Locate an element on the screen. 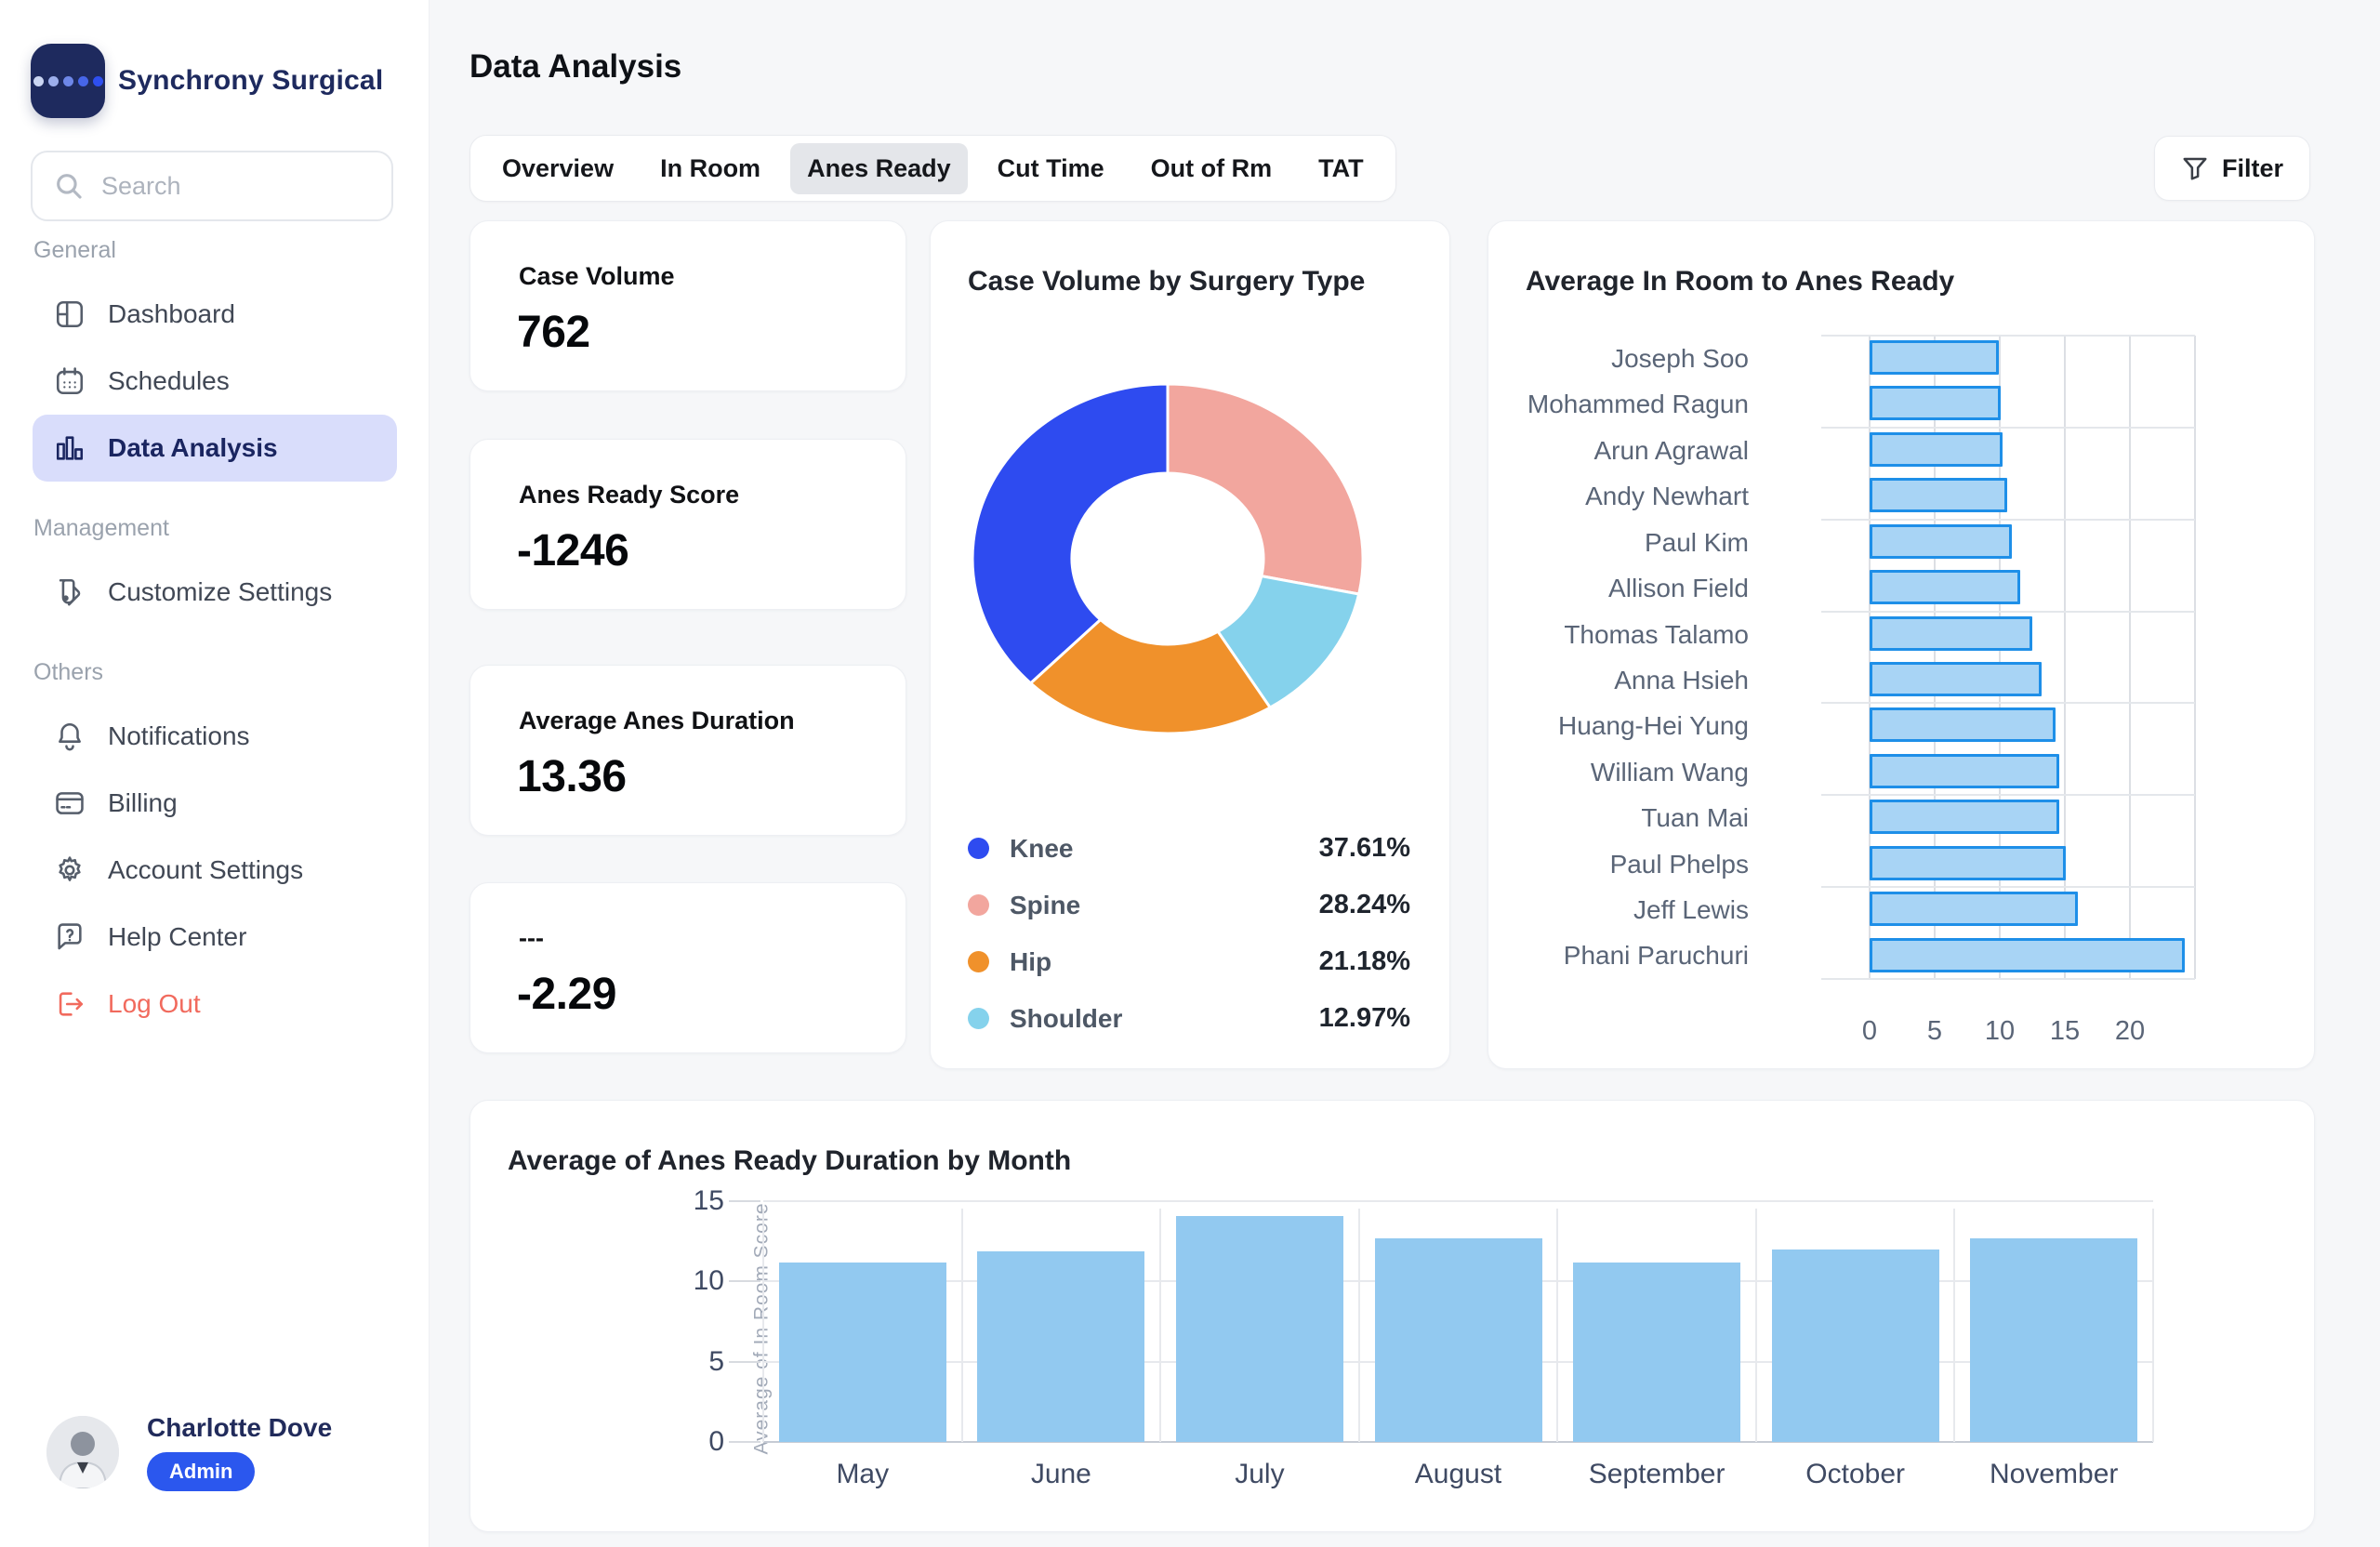 This screenshot has width=2380, height=1547. month-y-tick: 5 is located at coordinates (716, 1361).